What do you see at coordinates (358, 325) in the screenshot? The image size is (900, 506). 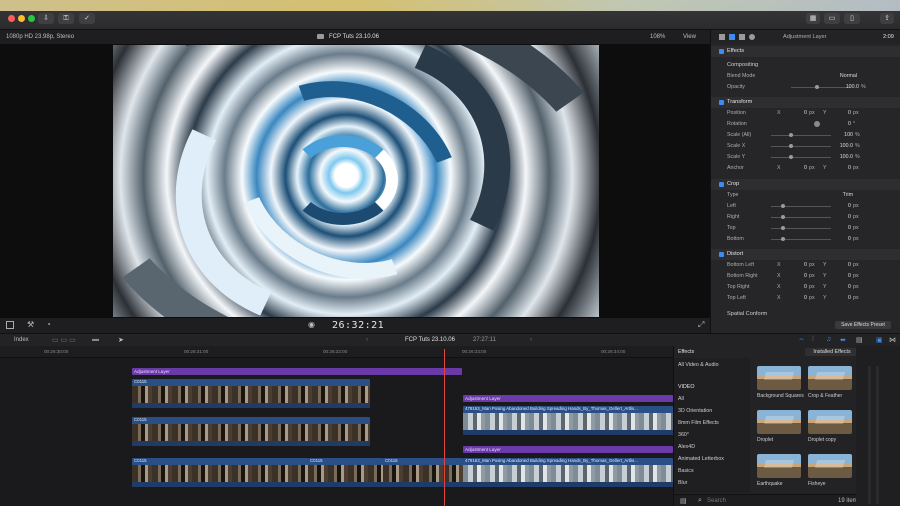 I see `timecode-display: 26:32:21` at bounding box center [358, 325].